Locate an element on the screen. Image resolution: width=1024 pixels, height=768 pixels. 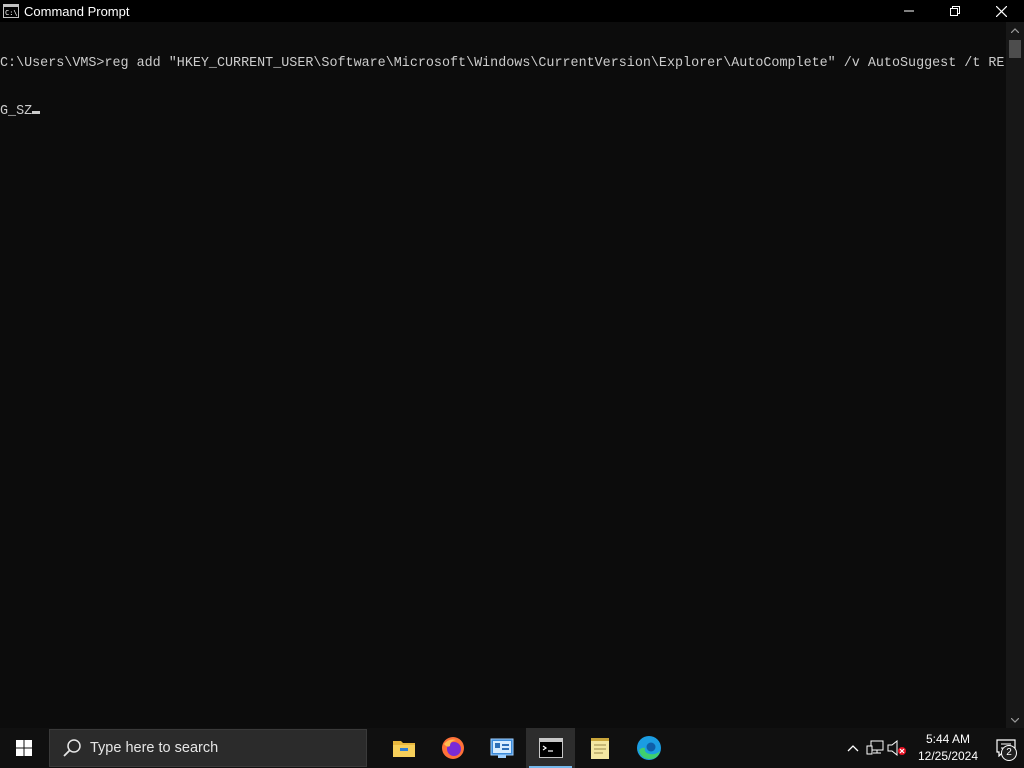
taskbar-app-notepad is located at coordinates (599, 748).